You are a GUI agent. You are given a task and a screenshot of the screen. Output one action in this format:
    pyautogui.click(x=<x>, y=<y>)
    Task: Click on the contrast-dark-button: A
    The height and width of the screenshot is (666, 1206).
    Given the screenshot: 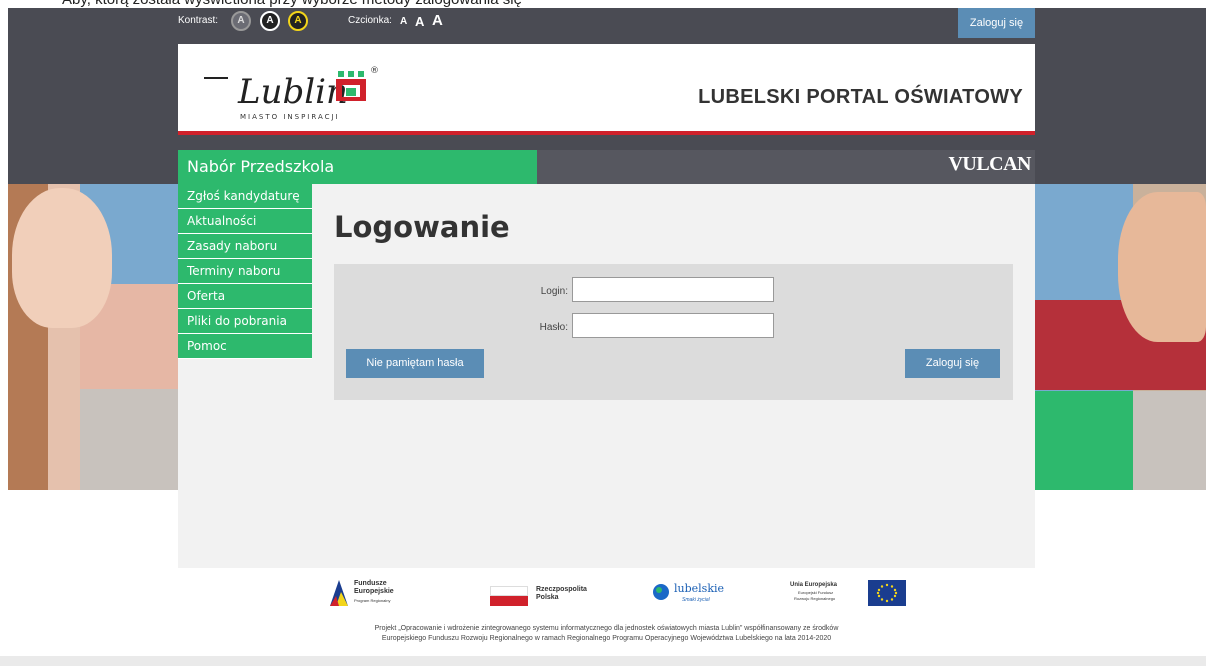 What is the action you would take?
    pyautogui.click(x=270, y=21)
    